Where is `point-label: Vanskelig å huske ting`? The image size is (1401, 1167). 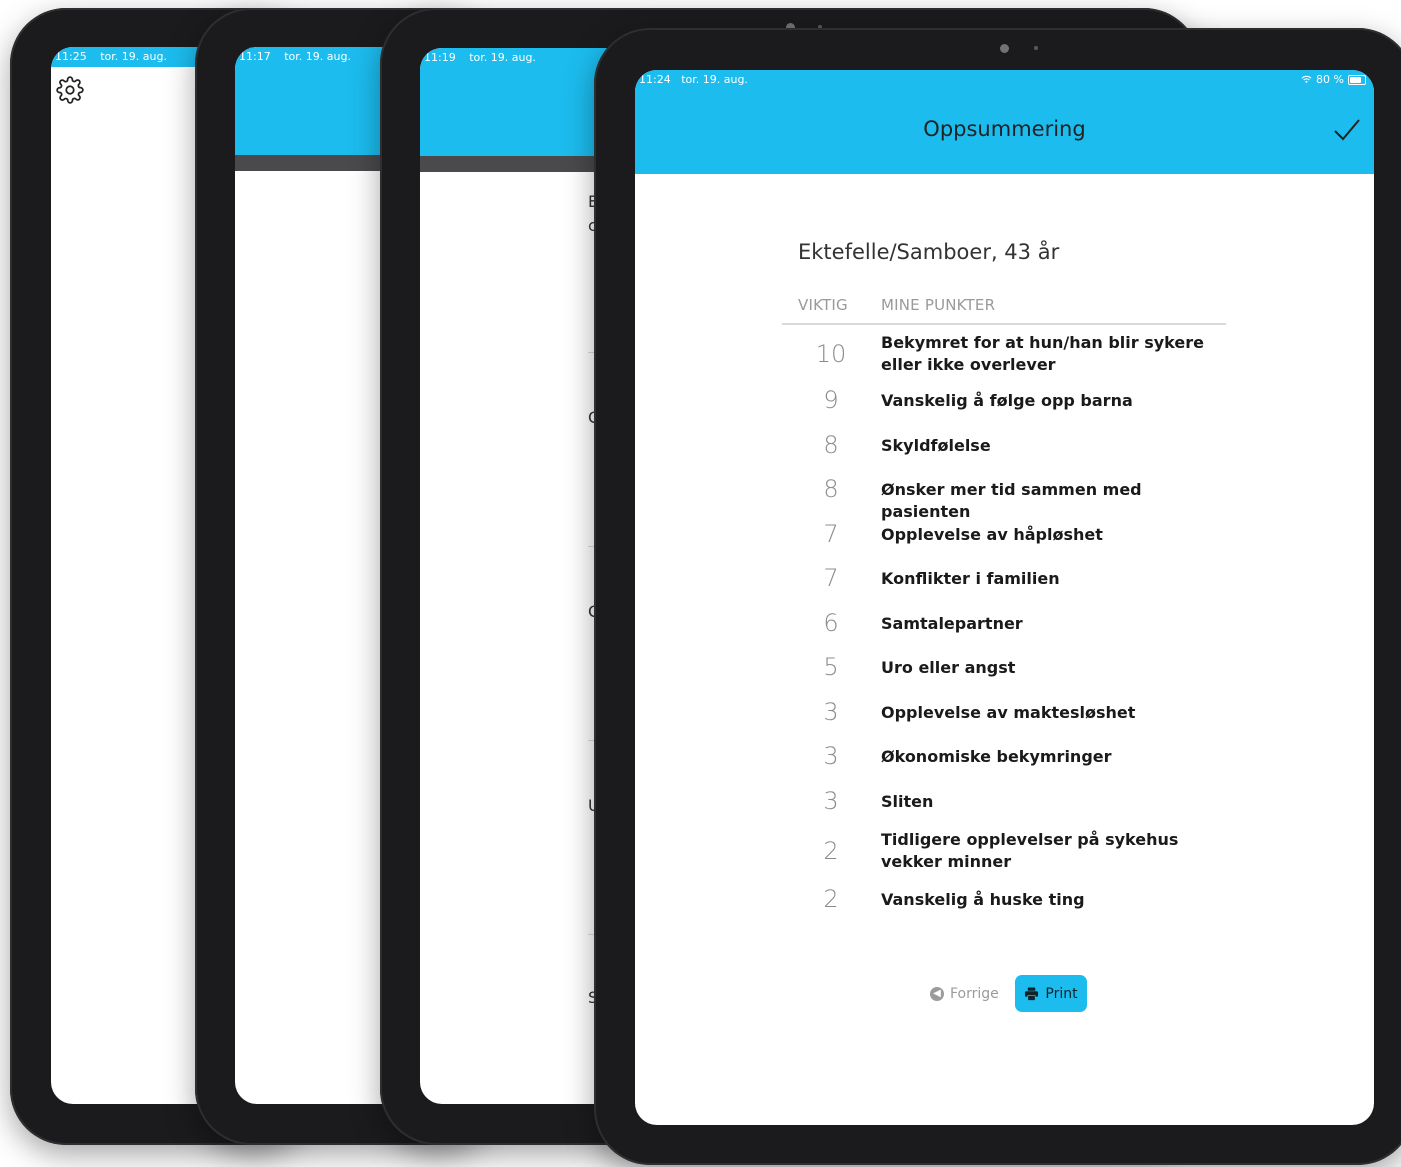 point-label: Vanskelig å huske ting is located at coordinates (983, 899).